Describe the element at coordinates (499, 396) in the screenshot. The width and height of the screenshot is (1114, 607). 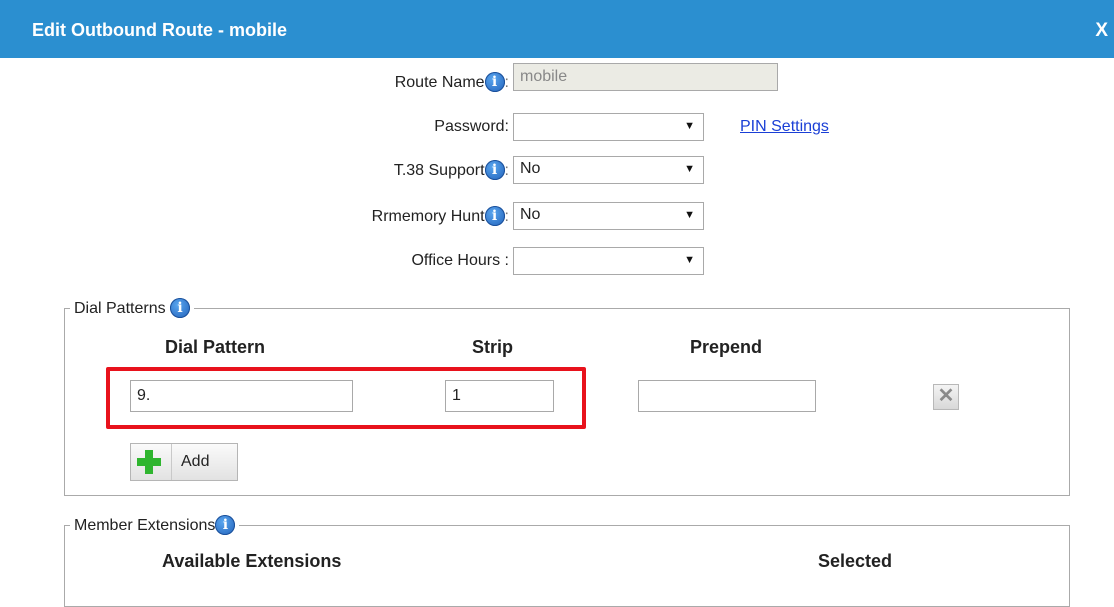
I see `strip-input` at that location.